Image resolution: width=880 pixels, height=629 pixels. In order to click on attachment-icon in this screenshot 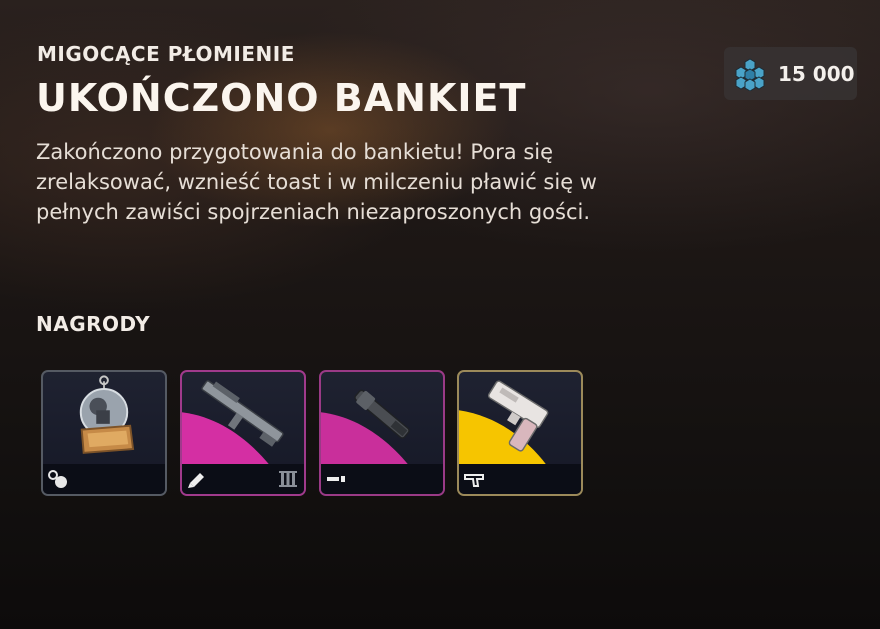, I will do `click(336, 479)`.